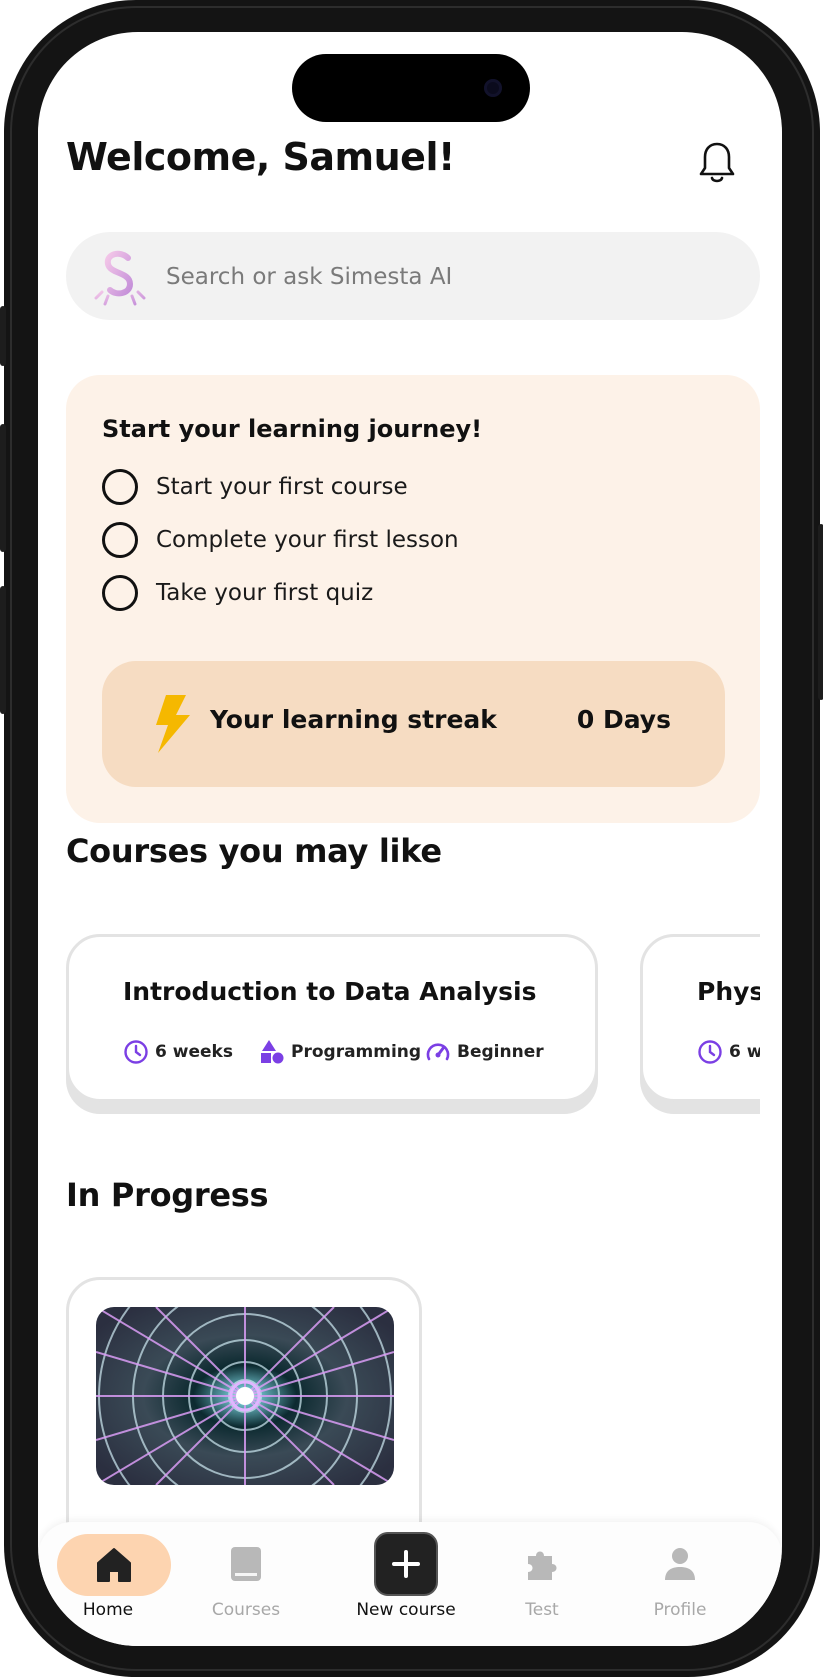 The height and width of the screenshot is (1677, 823). What do you see at coordinates (406, 1610) in the screenshot?
I see `tab-label: New course` at bounding box center [406, 1610].